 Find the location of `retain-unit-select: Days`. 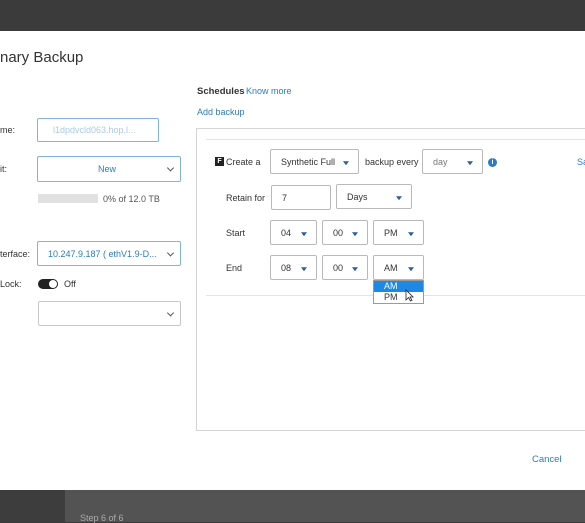

retain-unit-select: Days is located at coordinates (374, 196).